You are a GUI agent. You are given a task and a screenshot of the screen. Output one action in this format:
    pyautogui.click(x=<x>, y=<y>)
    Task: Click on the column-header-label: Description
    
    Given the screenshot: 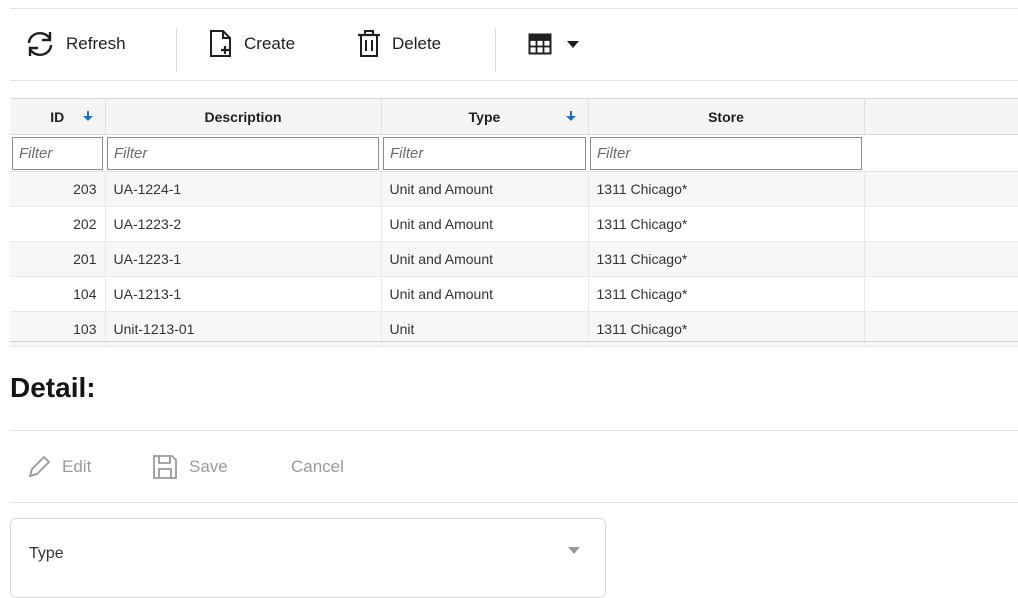 What is the action you would take?
    pyautogui.click(x=243, y=116)
    